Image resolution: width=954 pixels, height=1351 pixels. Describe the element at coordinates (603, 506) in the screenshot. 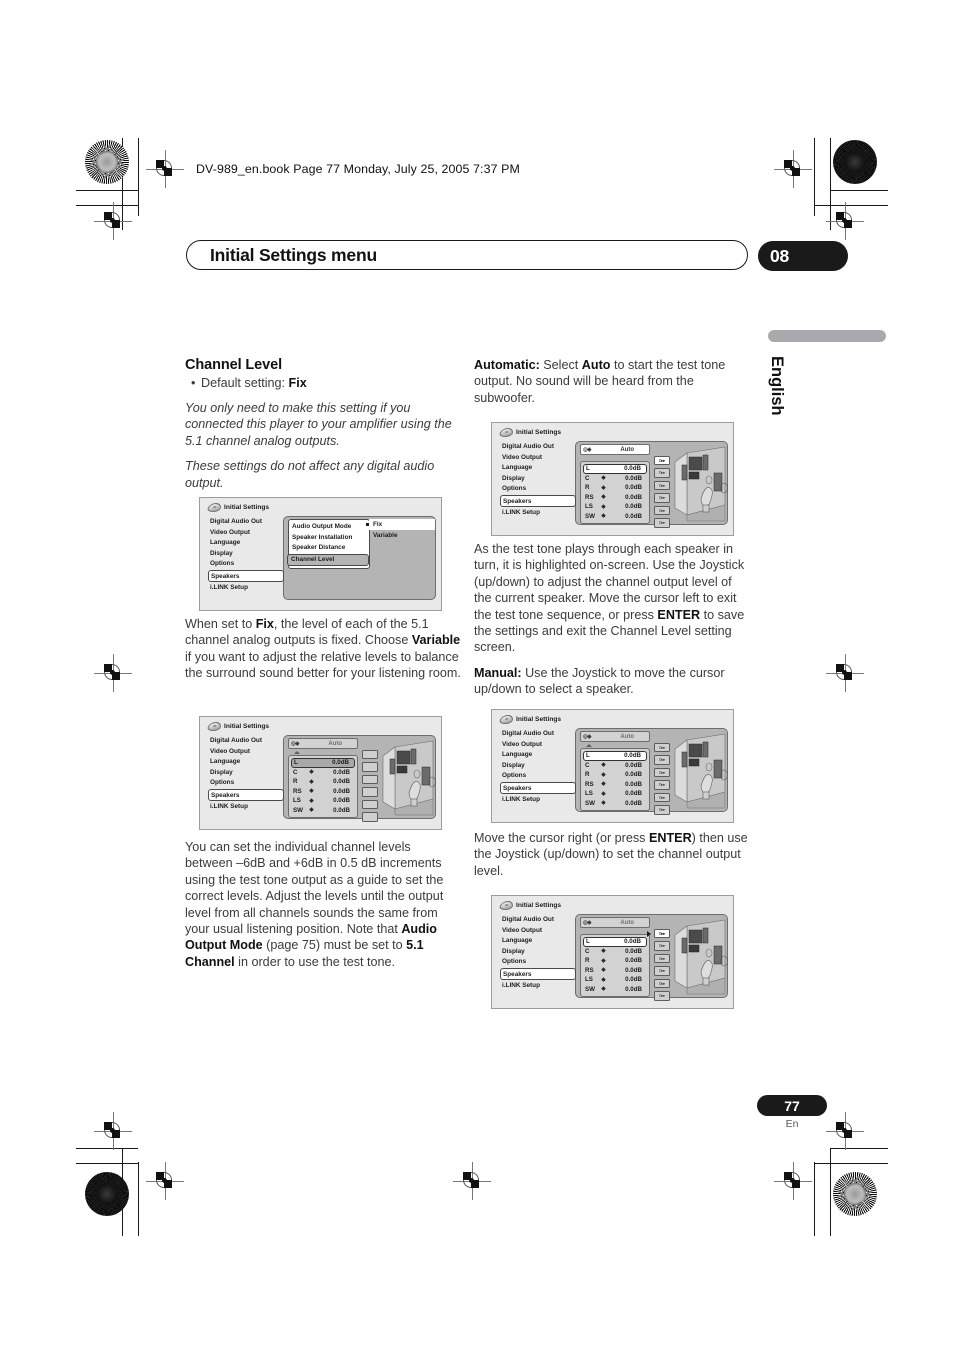

I see `channel-updown-icon-ls: ◆` at that location.